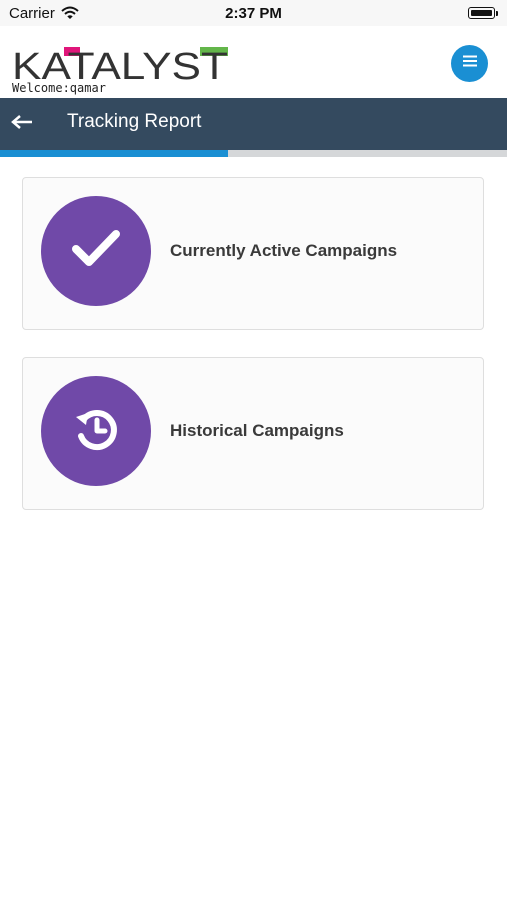 The image size is (507, 900). What do you see at coordinates (134, 121) in the screenshot?
I see `page-title: Tracking Report` at bounding box center [134, 121].